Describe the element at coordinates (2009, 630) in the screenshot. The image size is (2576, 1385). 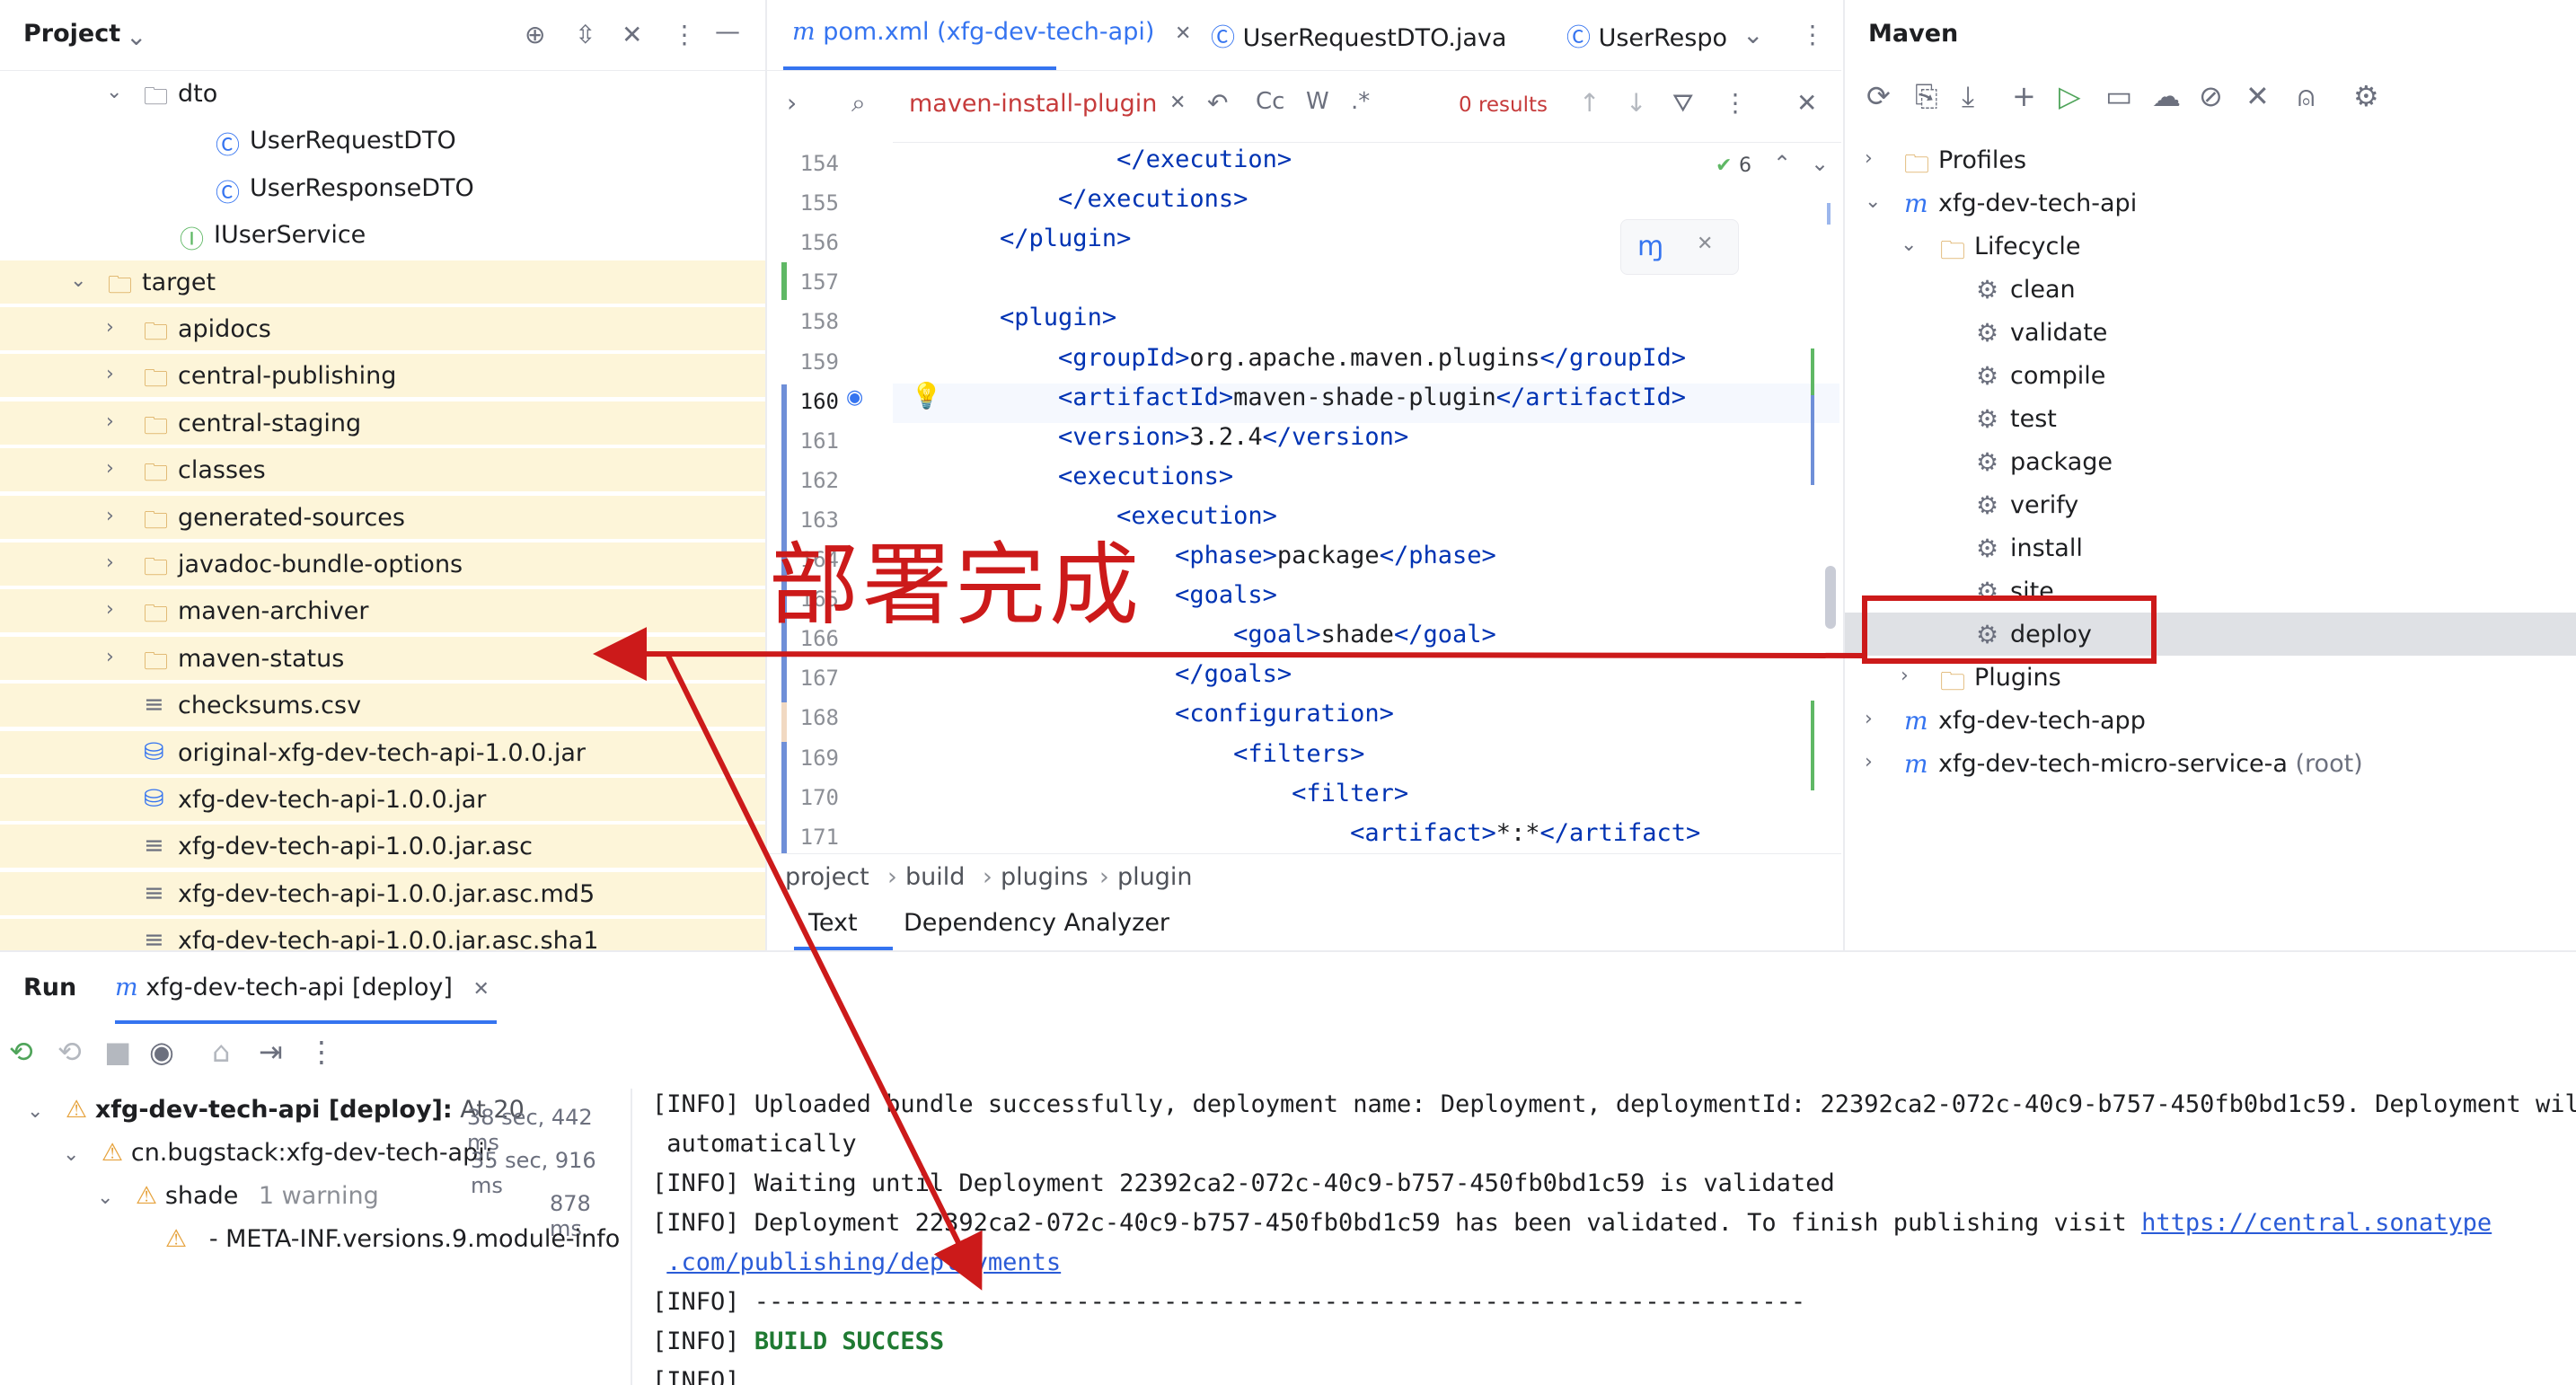
I see `deploy-highlight-box` at that location.